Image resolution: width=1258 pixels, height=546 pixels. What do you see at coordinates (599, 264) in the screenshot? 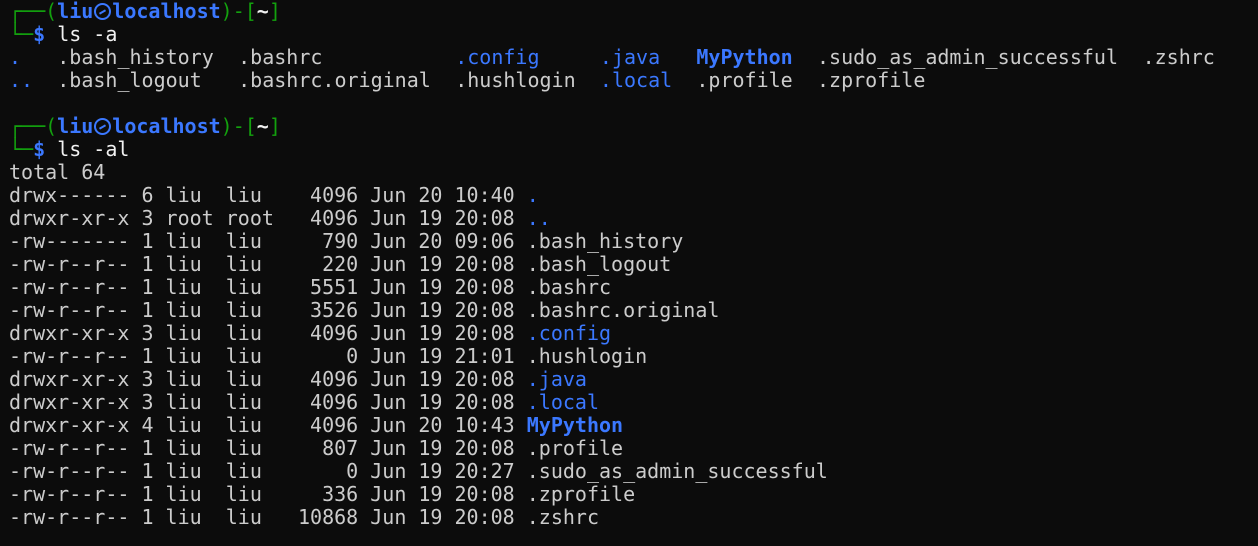
I see `ls-al-filename: .bash_logout` at bounding box center [599, 264].